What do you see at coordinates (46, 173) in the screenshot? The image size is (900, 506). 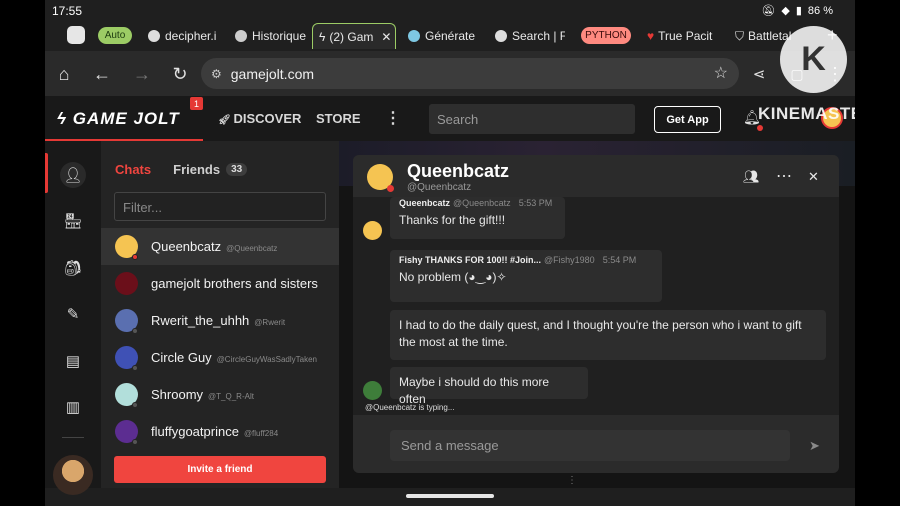 I see `active-indicator` at bounding box center [46, 173].